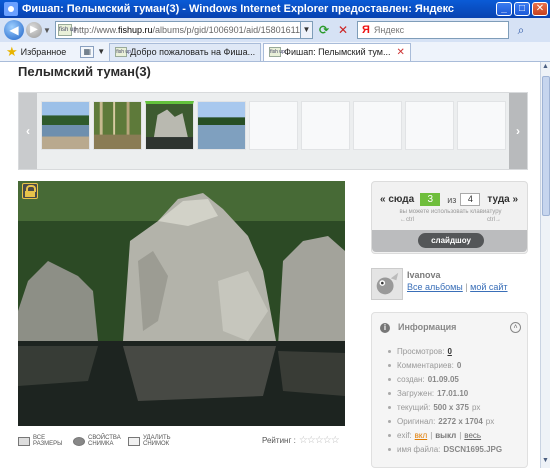 The image size is (550, 468). What do you see at coordinates (385, 328) in the screenshot?
I see `info-icon: i` at bounding box center [385, 328].